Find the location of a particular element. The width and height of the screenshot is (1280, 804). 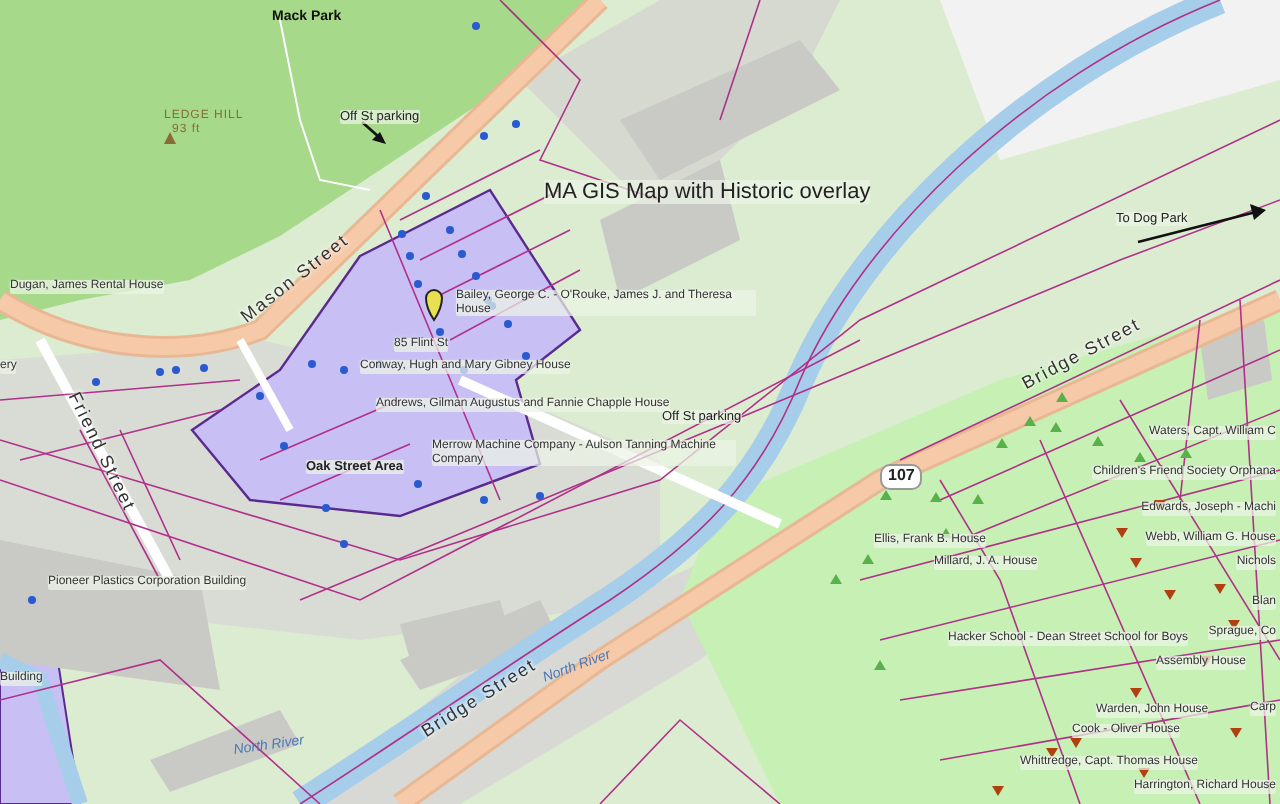

map-pin-icon is located at coordinates (434, 305).